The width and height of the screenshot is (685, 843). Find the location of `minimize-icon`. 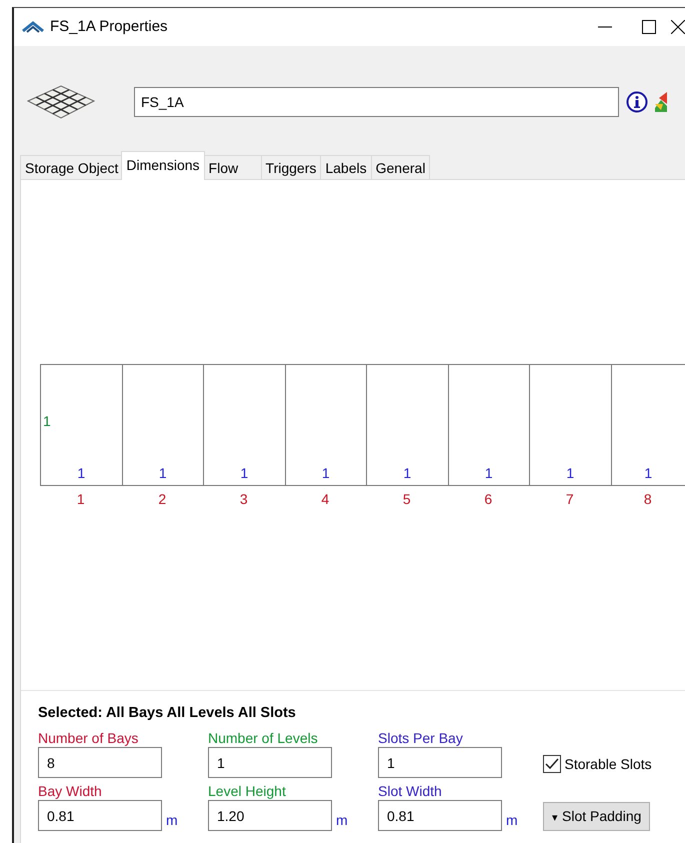

minimize-icon is located at coordinates (605, 27).